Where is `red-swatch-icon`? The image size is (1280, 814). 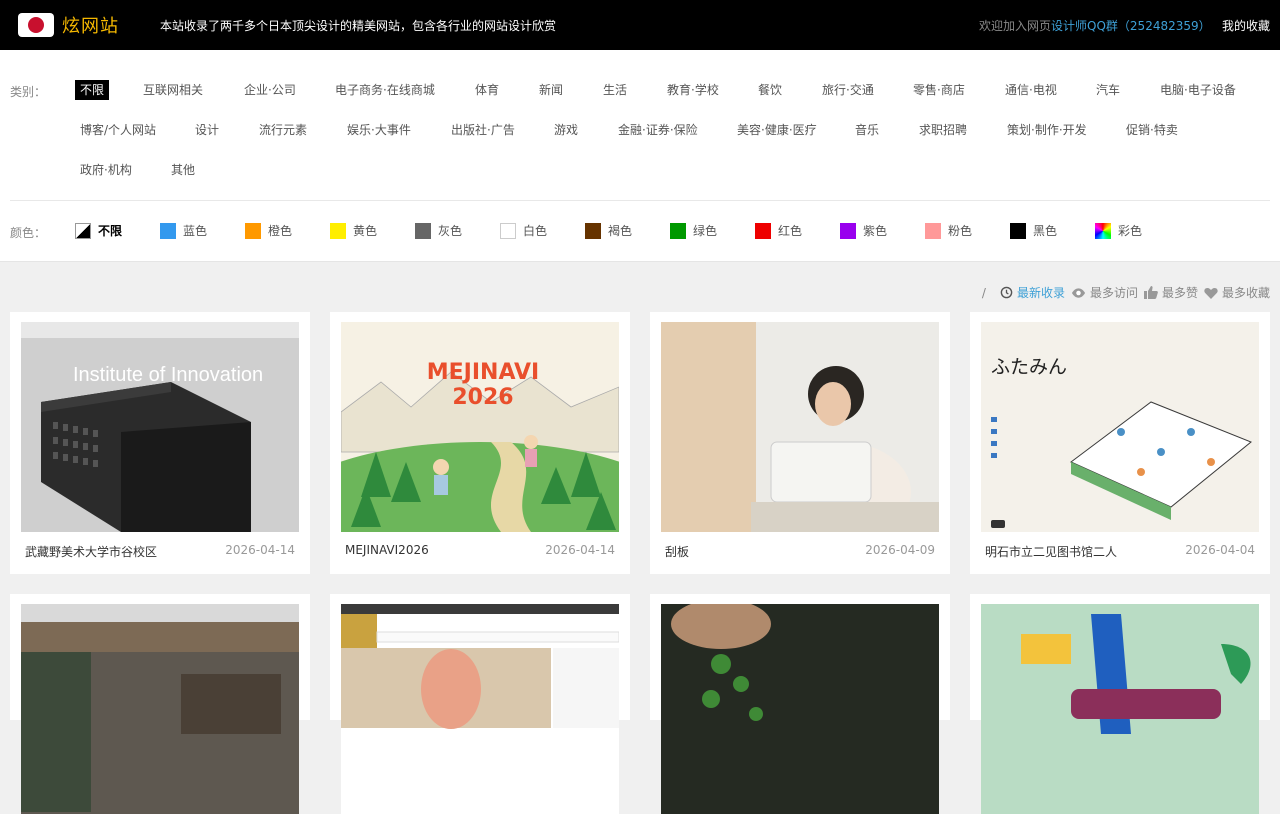
red-swatch-icon is located at coordinates (763, 230).